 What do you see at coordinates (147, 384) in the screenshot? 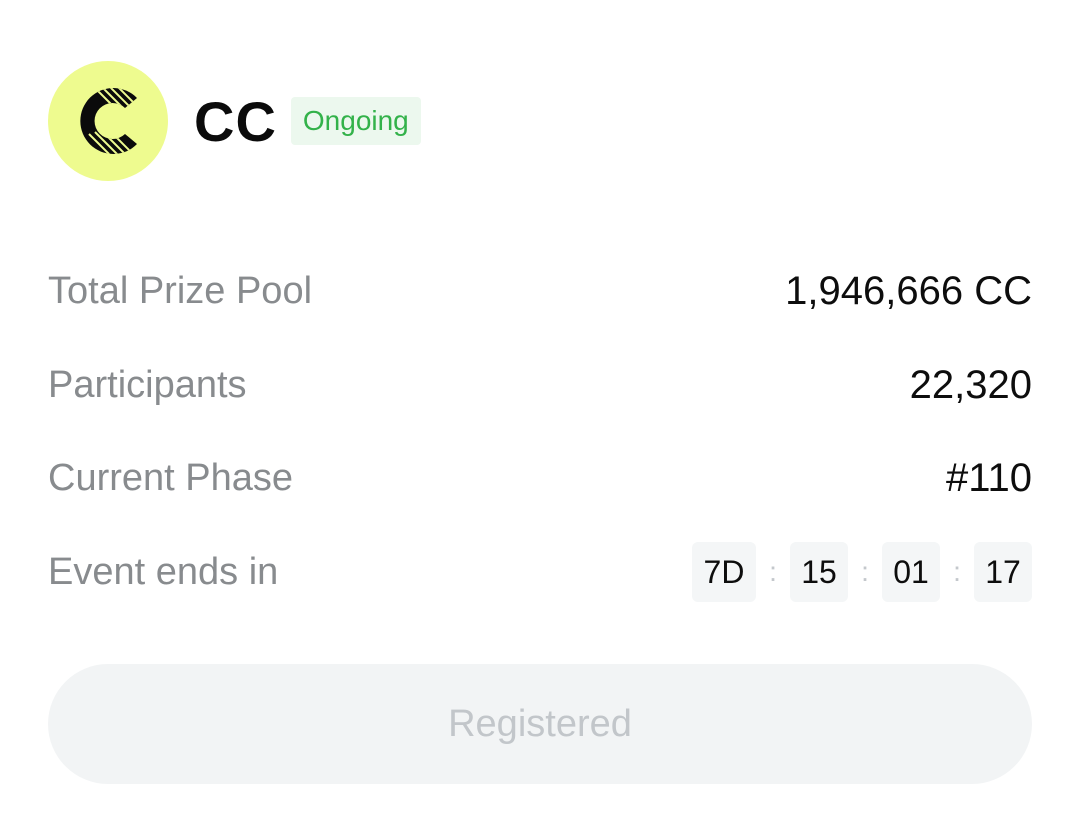
I see `participants-label: Participants` at bounding box center [147, 384].